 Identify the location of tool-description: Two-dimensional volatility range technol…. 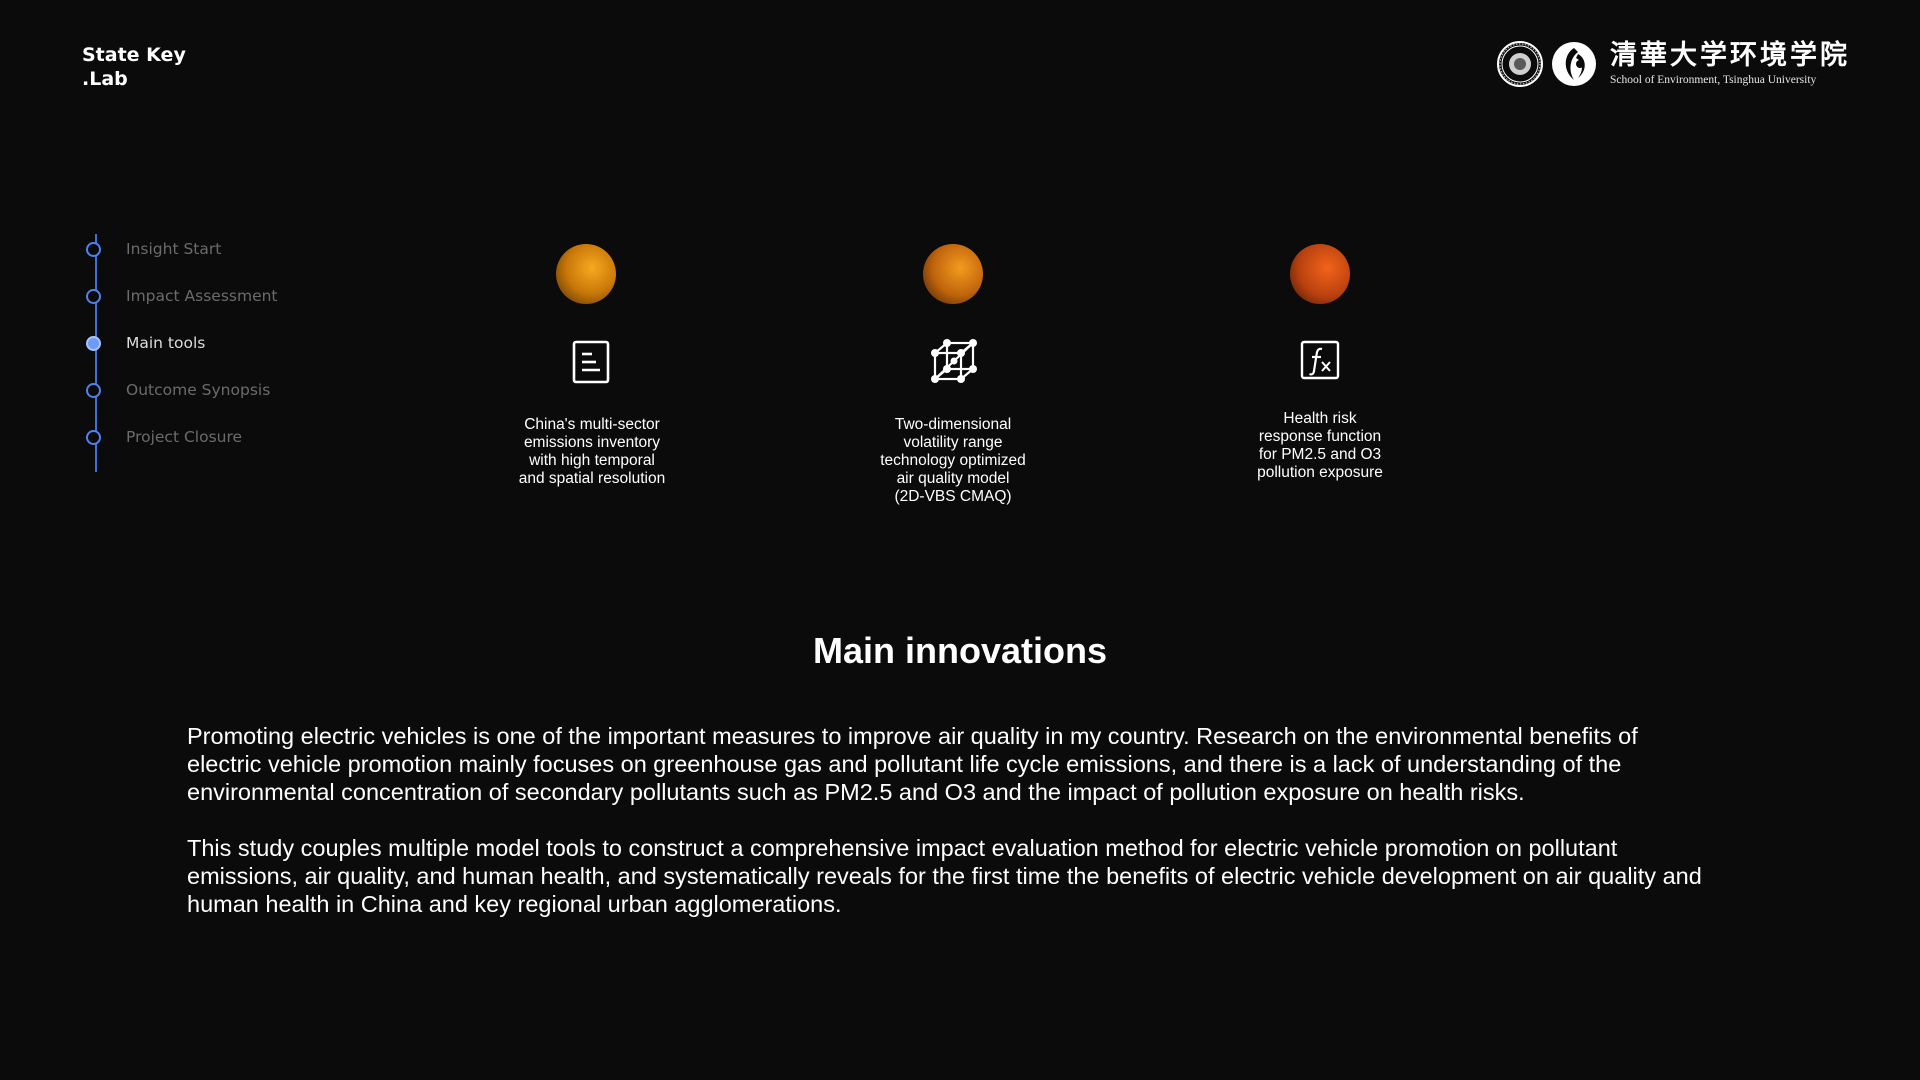
(953, 460).